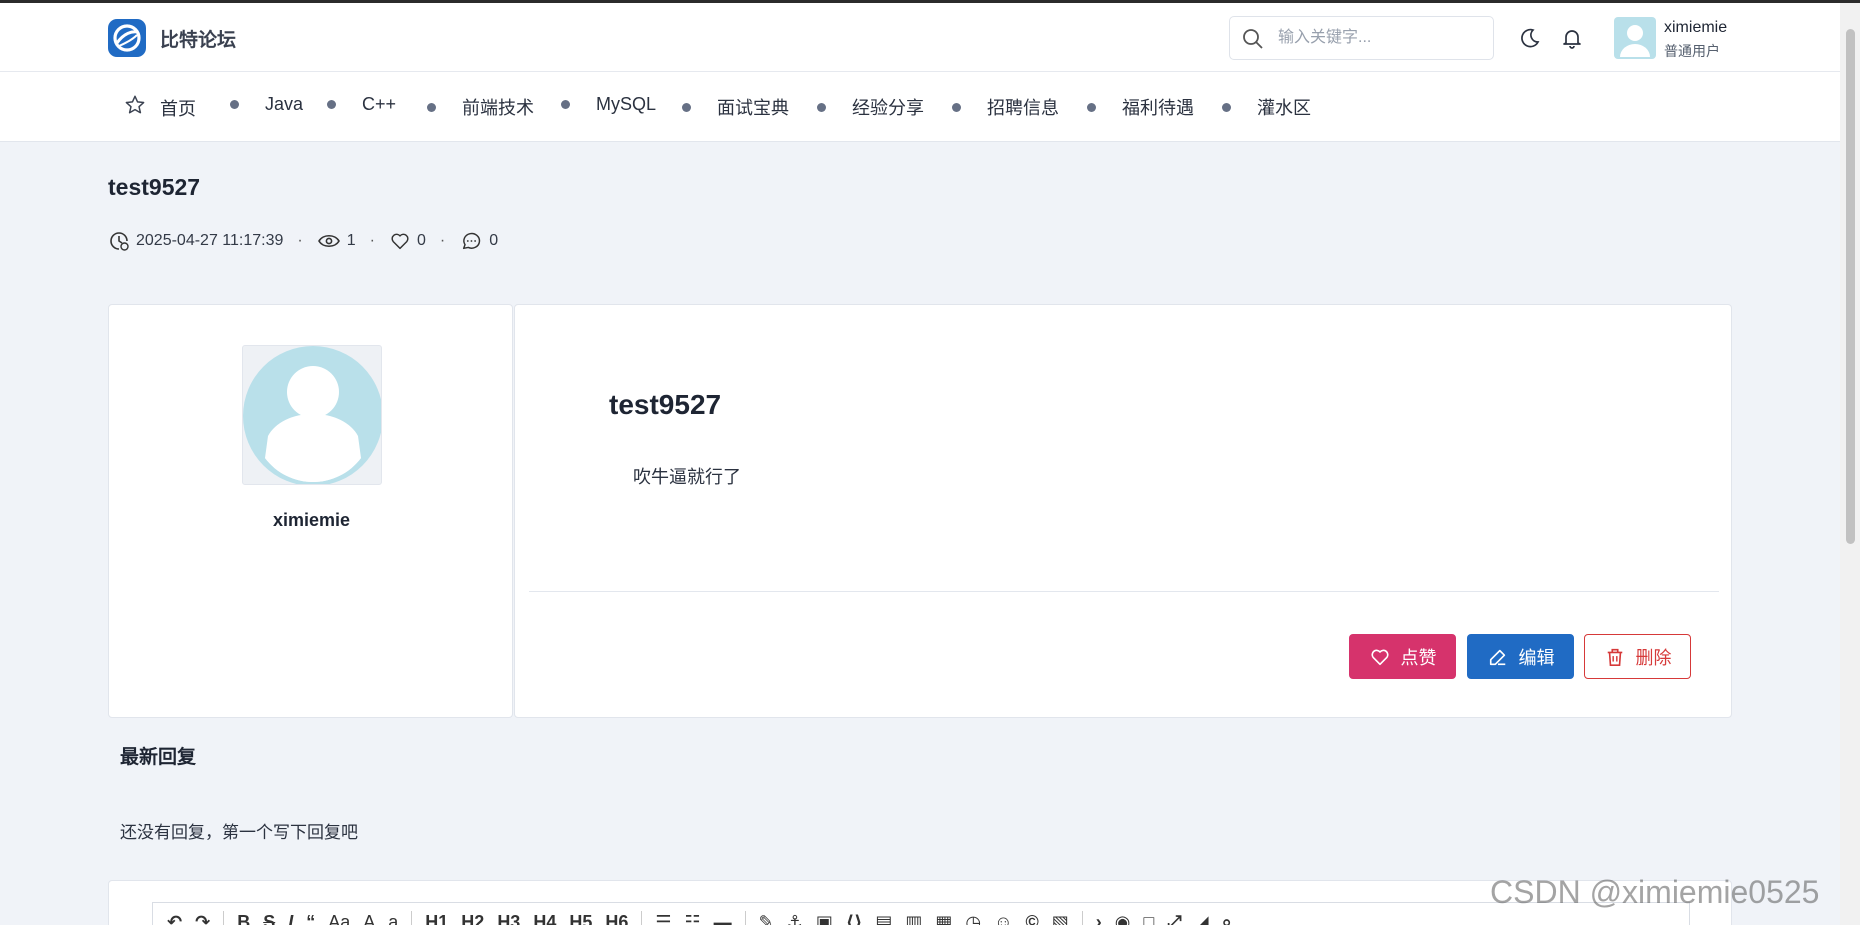 The width and height of the screenshot is (1860, 925). Describe the element at coordinates (393, 918) in the screenshot. I see `lowercase-button: a` at that location.